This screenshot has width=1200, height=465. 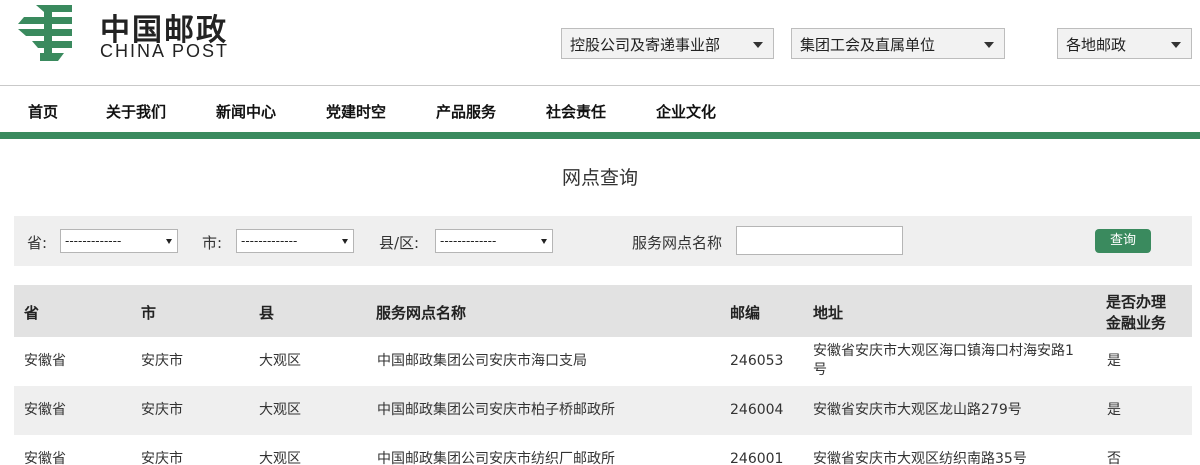 What do you see at coordinates (943, 351) in the screenshot?
I see `cell-address: 安徽省安庆市大观区海口镇海口村海安路1` at bounding box center [943, 351].